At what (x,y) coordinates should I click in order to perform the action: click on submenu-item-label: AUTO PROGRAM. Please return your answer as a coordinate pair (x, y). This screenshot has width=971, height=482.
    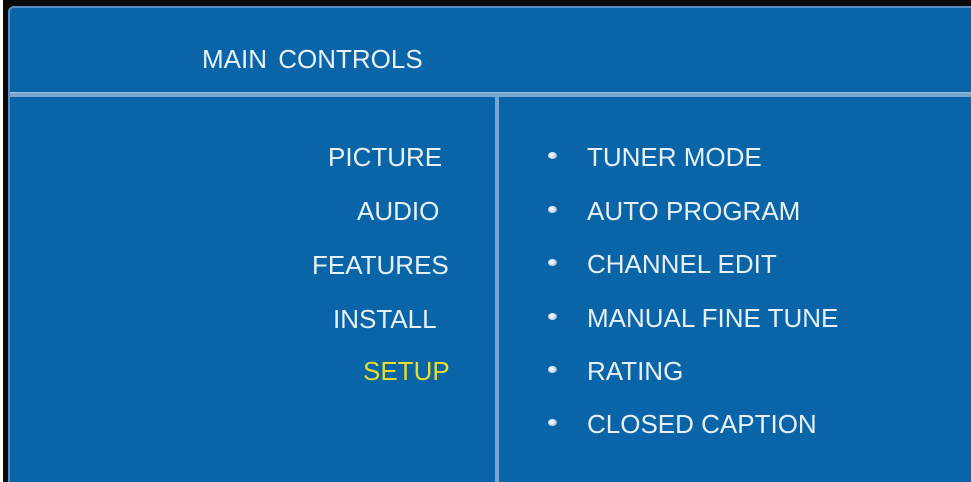
    Looking at the image, I should click on (694, 210).